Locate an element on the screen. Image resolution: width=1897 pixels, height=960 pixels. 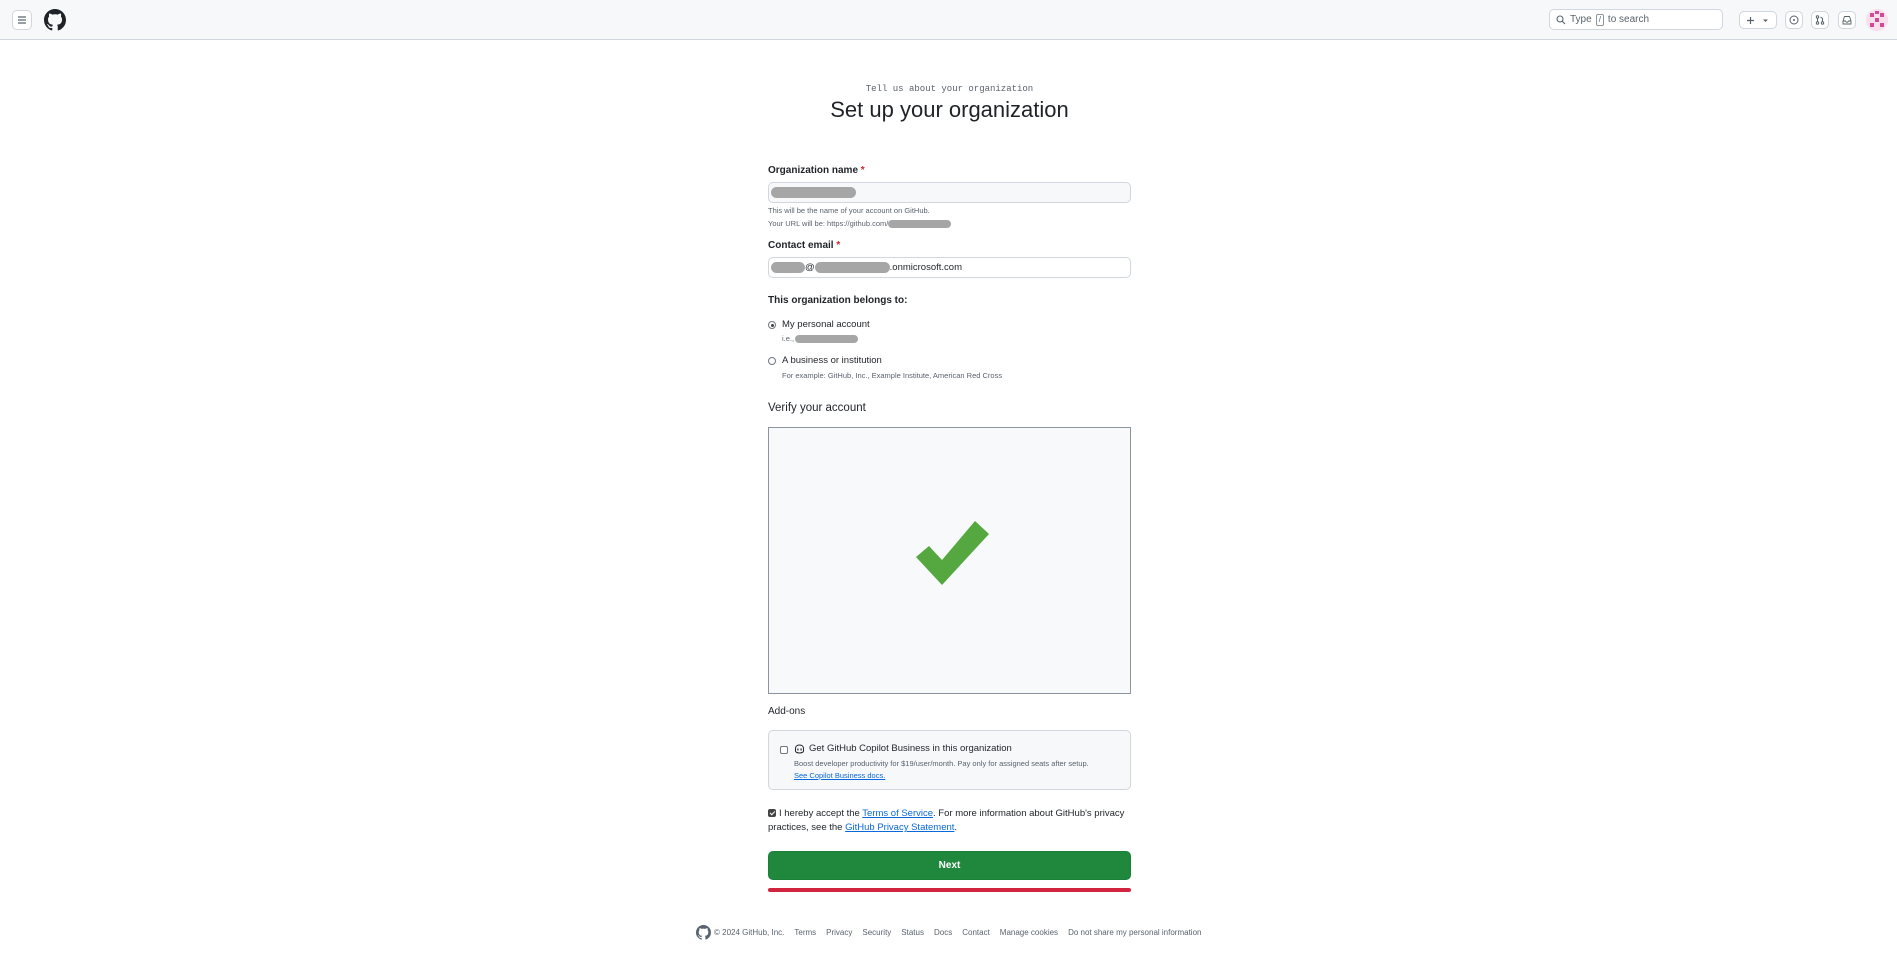
redacted-email-user is located at coordinates (788, 267).